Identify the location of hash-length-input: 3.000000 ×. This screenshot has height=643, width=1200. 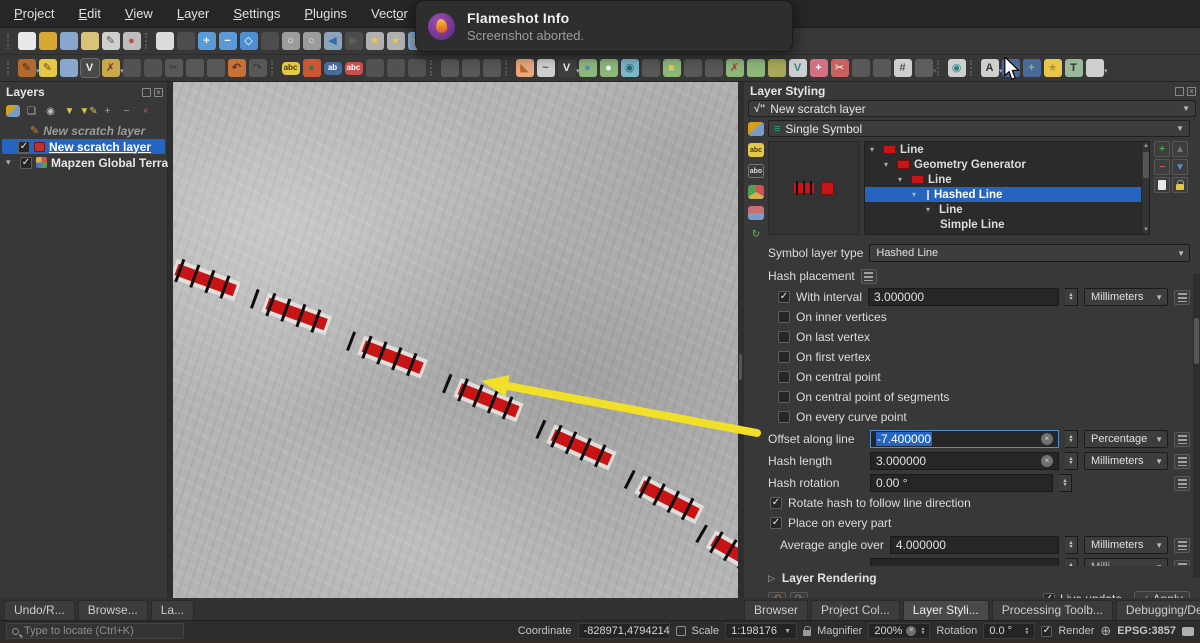
(964, 461).